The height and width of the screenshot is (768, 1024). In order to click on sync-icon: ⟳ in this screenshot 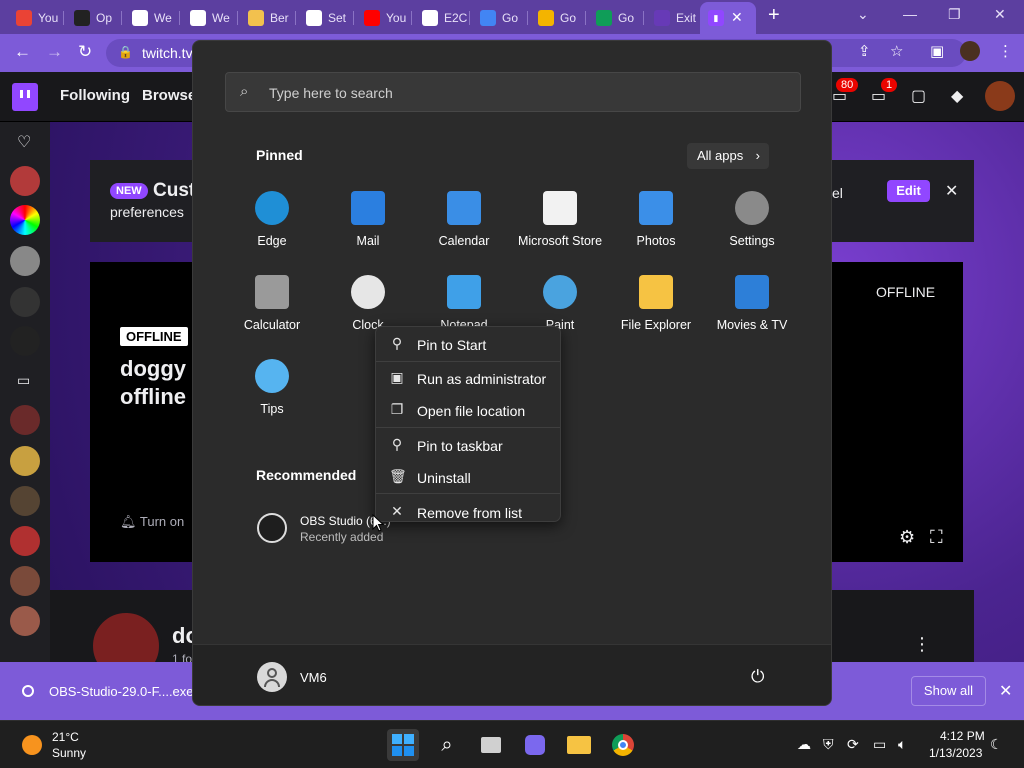, I will do `click(853, 744)`.